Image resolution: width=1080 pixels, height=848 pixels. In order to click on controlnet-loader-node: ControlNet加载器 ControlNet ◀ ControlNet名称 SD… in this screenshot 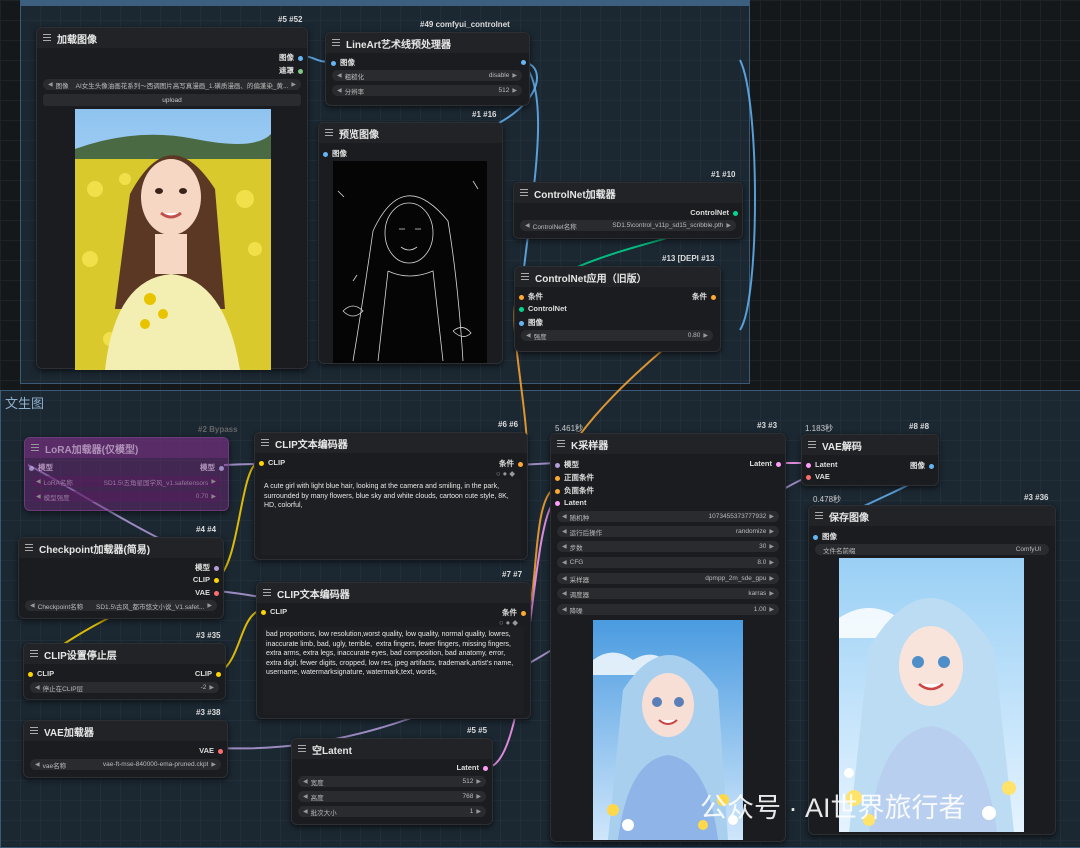, I will do `click(628, 210)`.